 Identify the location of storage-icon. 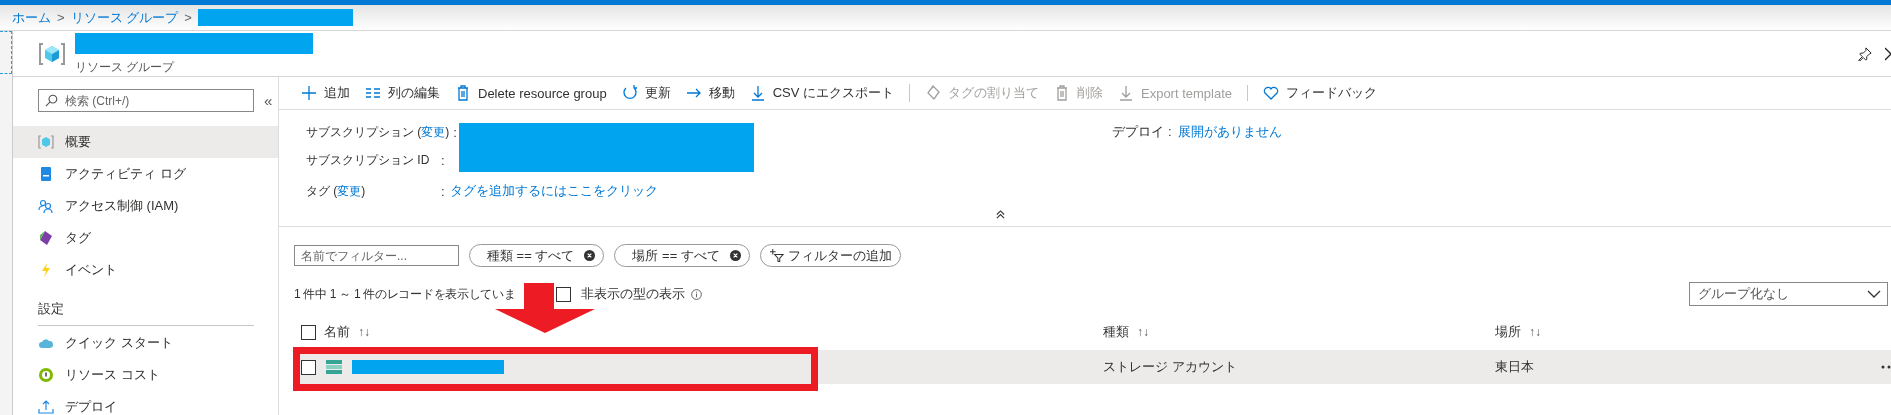
(334, 367).